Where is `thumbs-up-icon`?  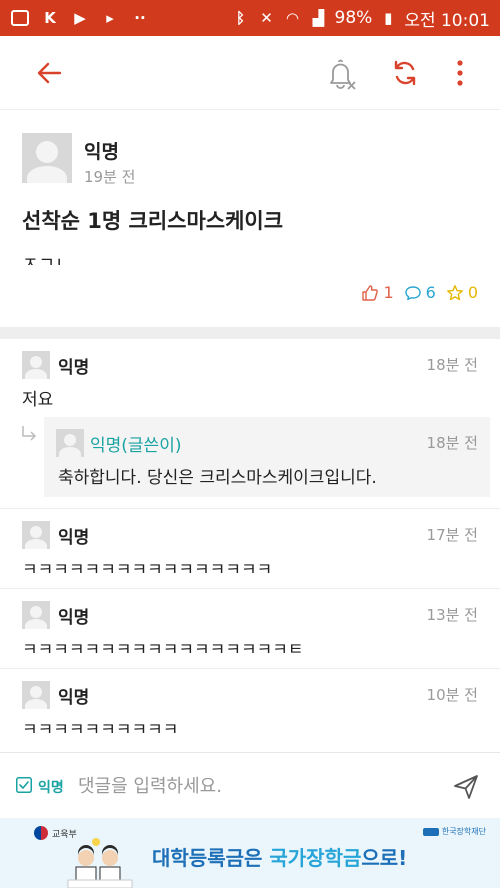
thumbs-up-icon is located at coordinates (370, 292).